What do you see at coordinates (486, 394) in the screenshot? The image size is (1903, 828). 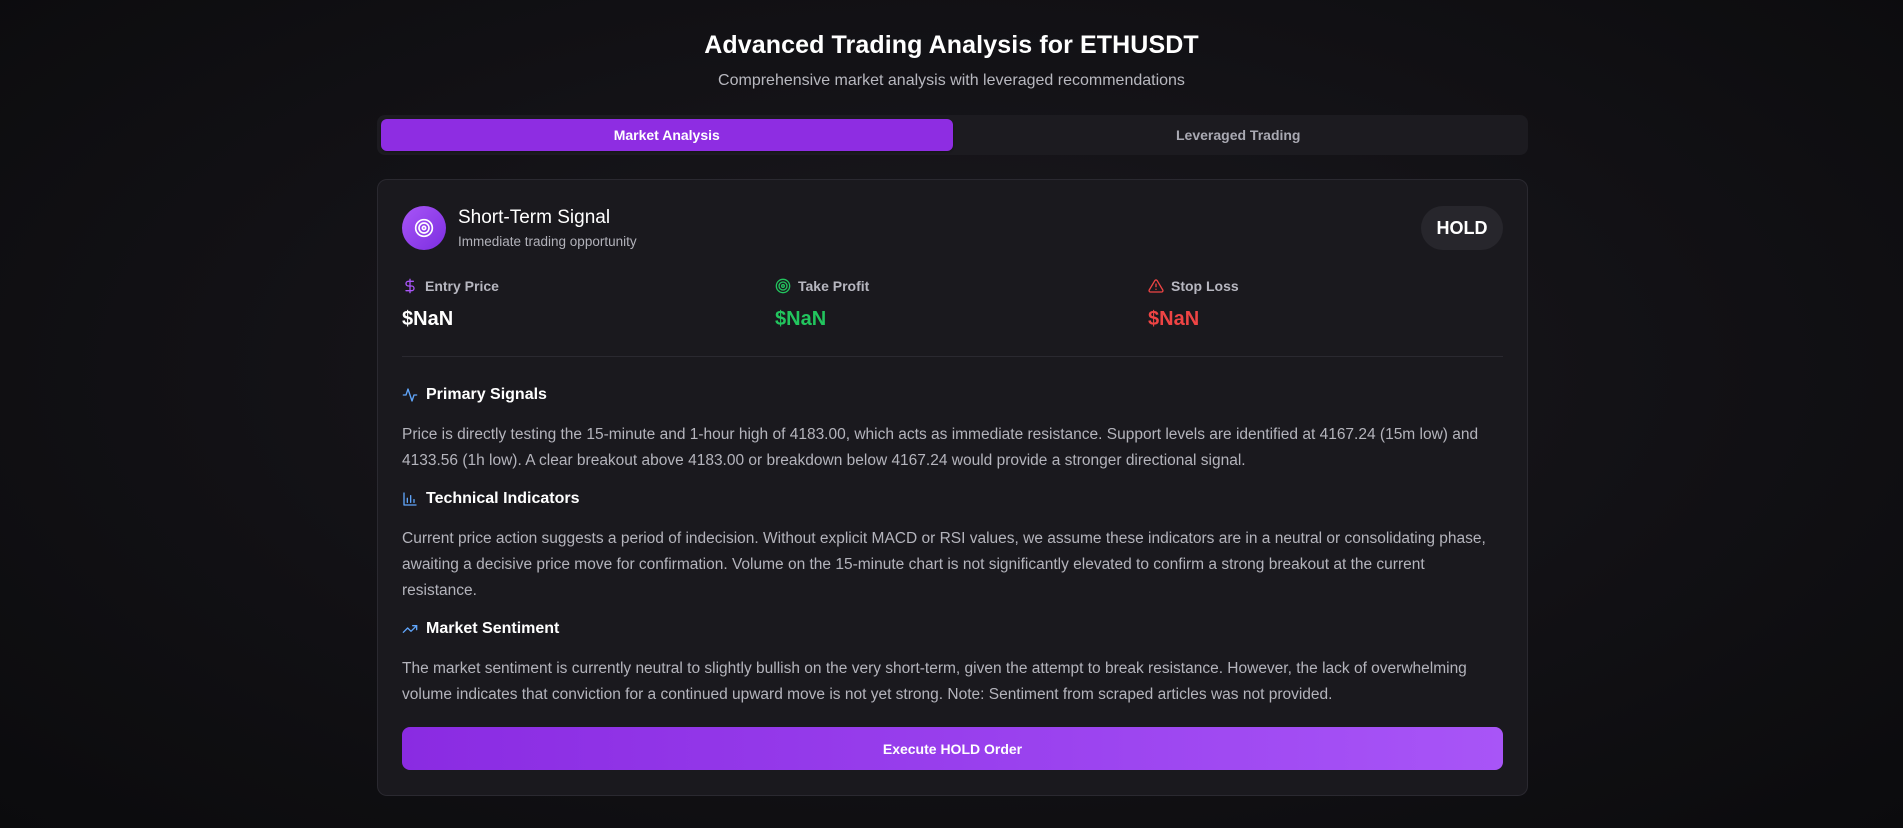 I see `section-title: Primary Signals` at bounding box center [486, 394].